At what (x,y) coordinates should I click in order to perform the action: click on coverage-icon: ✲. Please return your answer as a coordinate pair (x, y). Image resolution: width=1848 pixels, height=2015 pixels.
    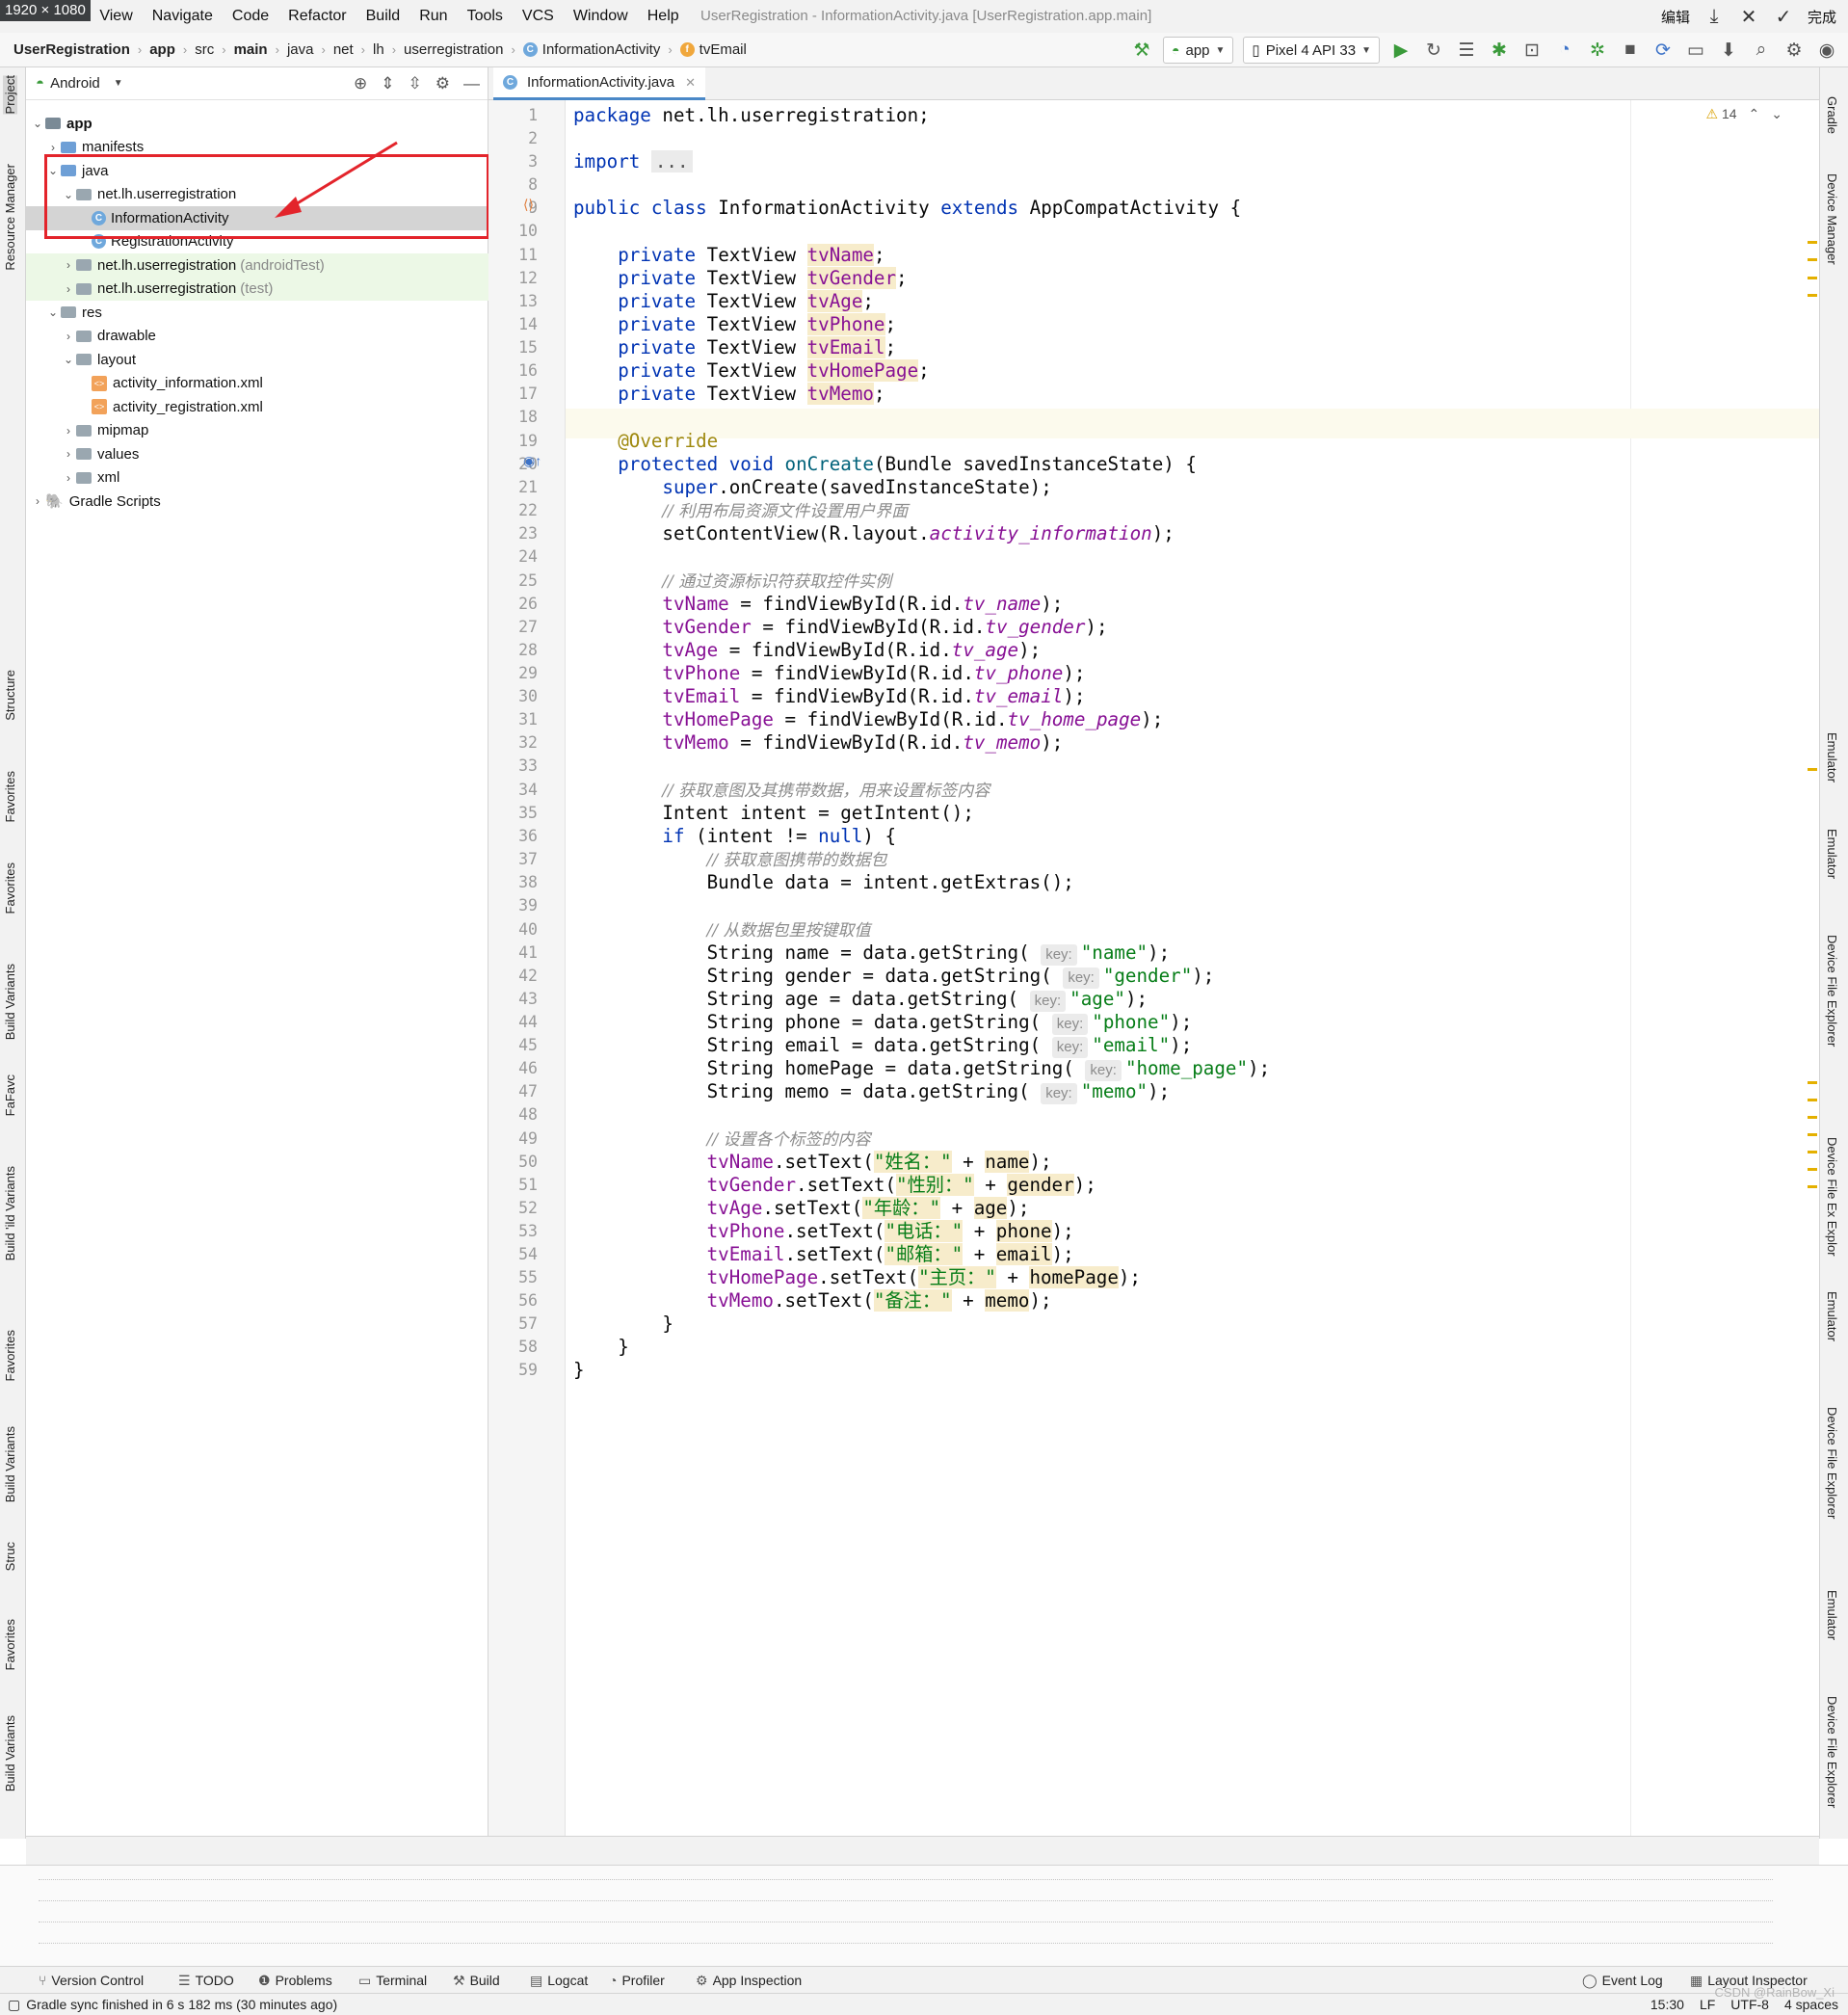
    Looking at the image, I should click on (1597, 51).